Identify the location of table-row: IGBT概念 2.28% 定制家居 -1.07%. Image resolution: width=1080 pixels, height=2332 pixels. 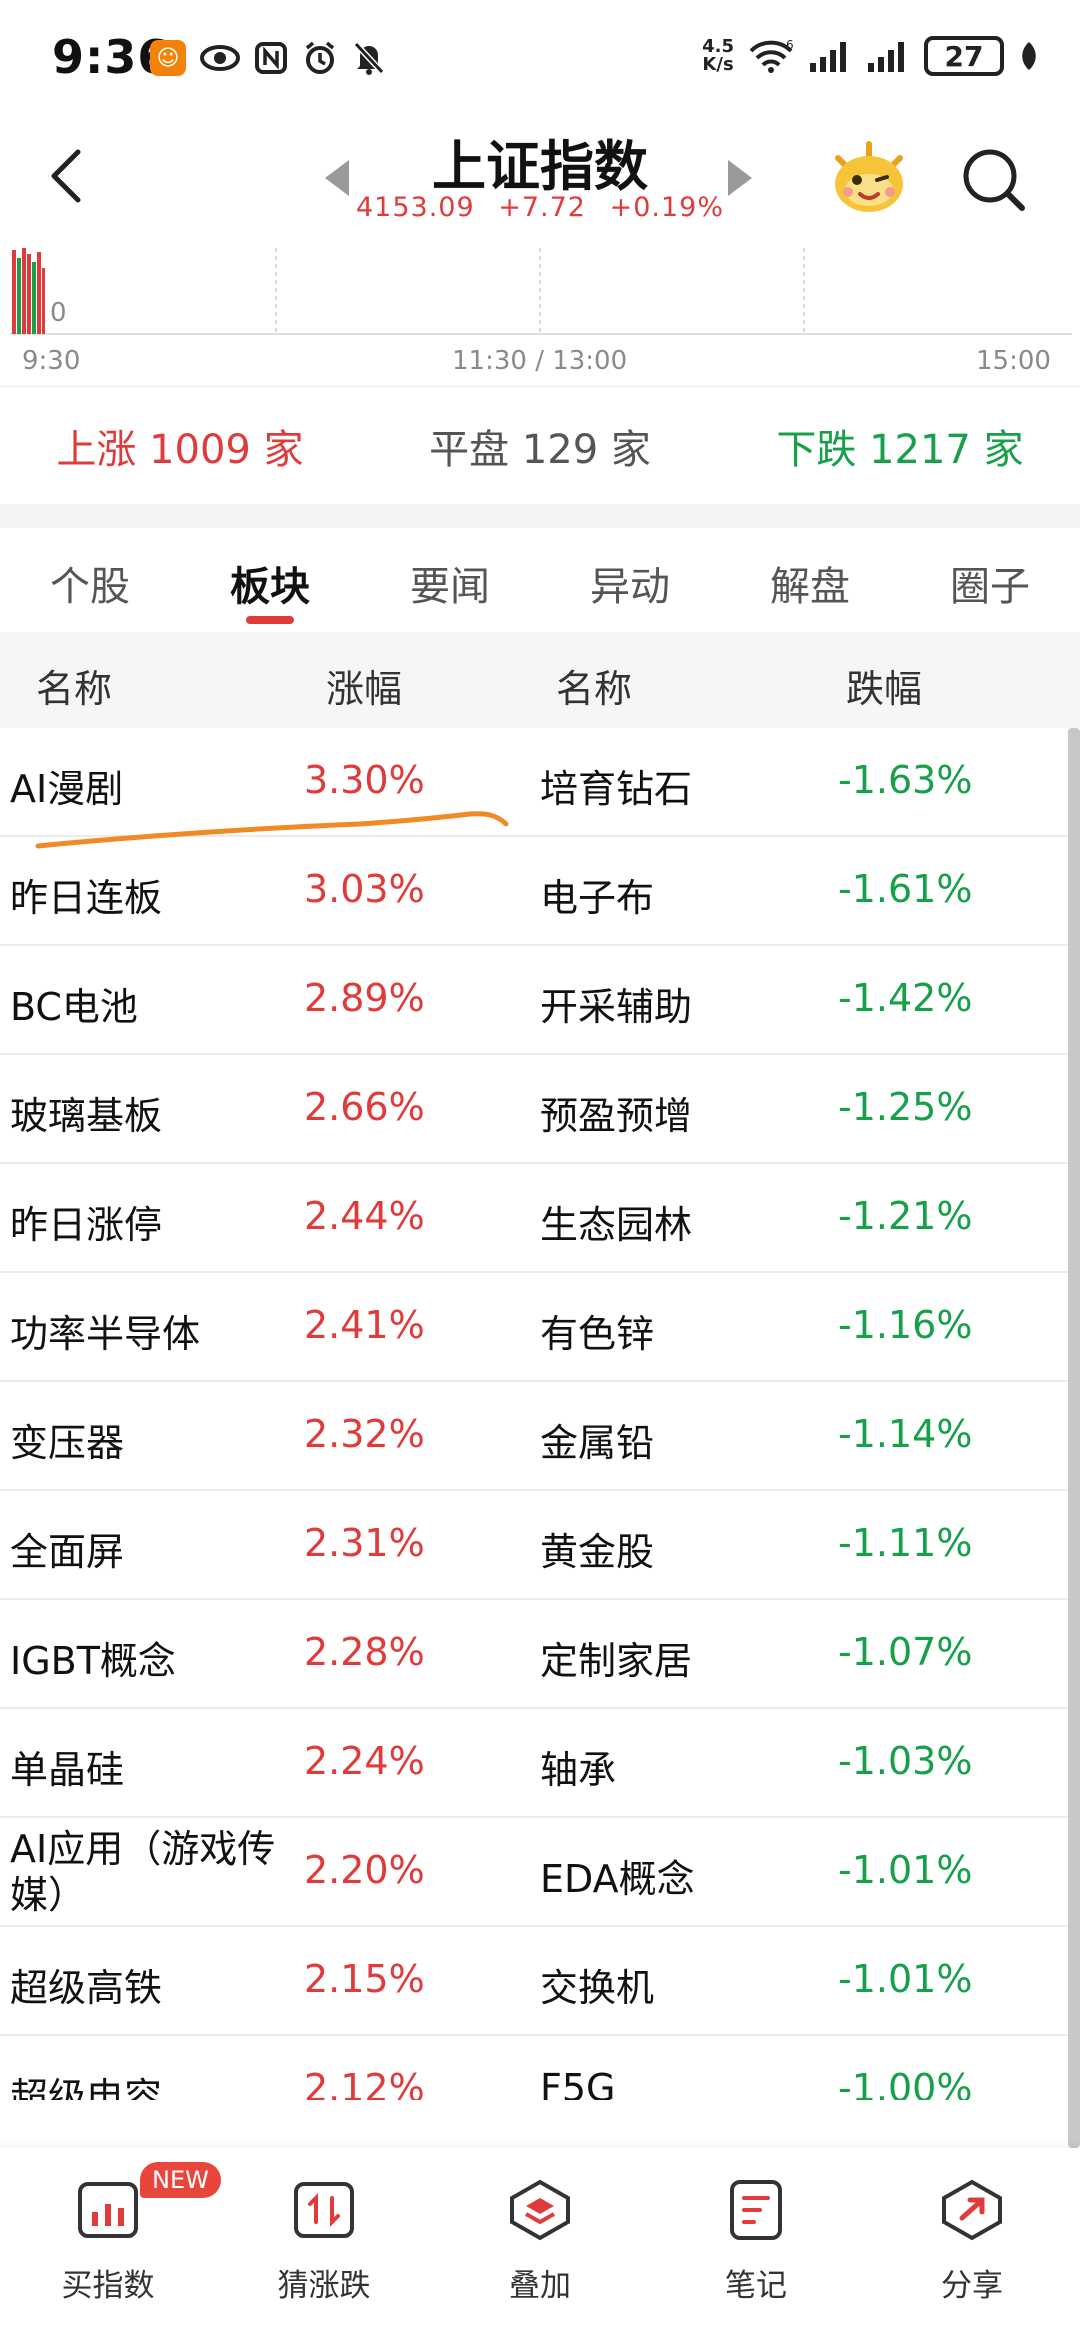
(540, 1654).